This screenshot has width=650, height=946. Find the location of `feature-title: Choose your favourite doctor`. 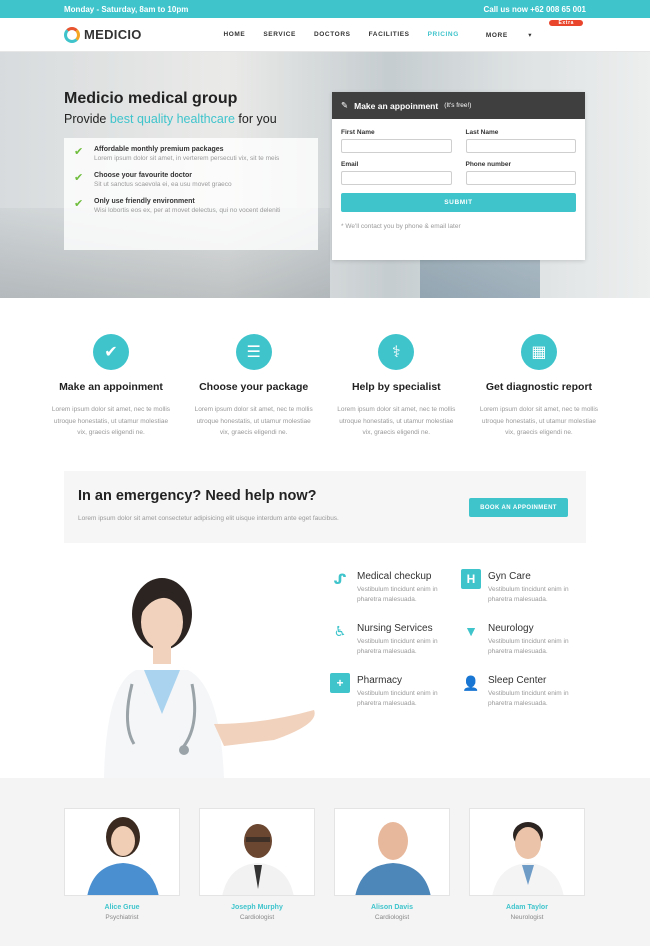

feature-title: Choose your favourite doctor is located at coordinates (143, 175).